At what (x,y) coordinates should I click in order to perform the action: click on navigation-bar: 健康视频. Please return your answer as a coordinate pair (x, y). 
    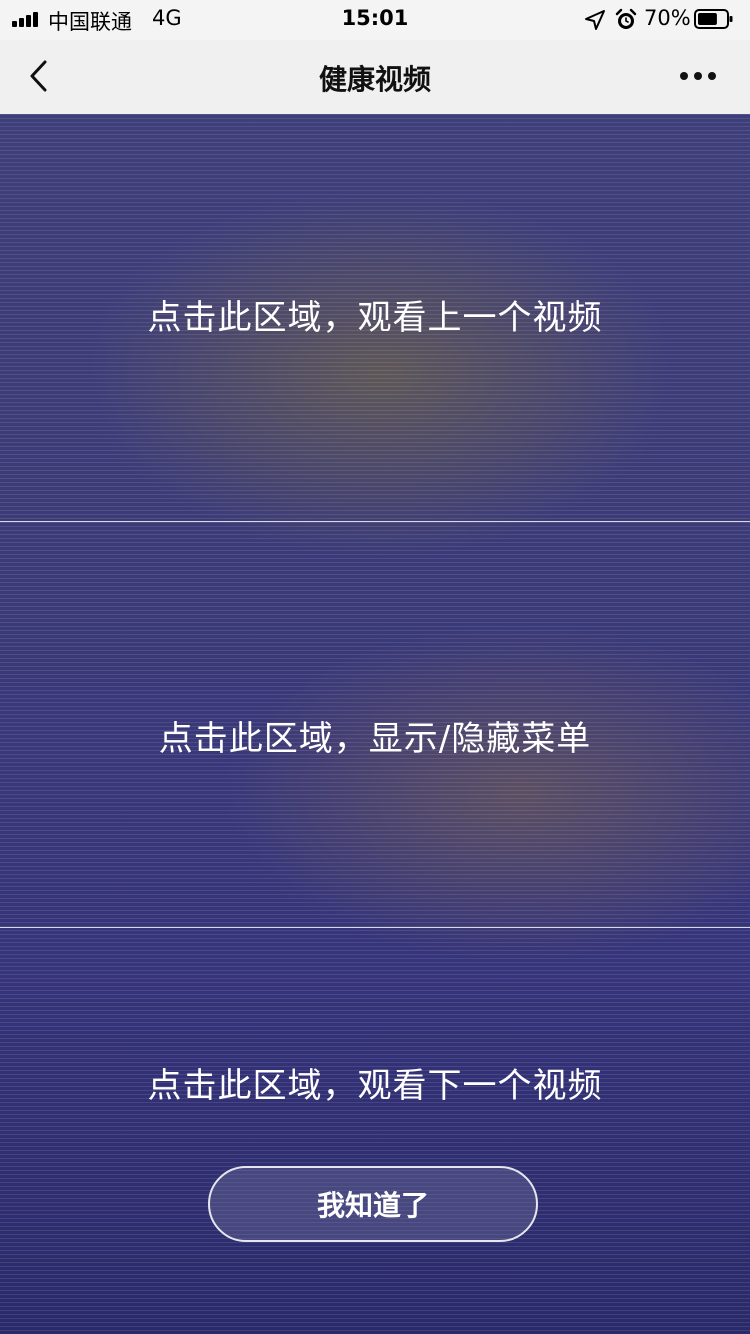
    Looking at the image, I should click on (375, 77).